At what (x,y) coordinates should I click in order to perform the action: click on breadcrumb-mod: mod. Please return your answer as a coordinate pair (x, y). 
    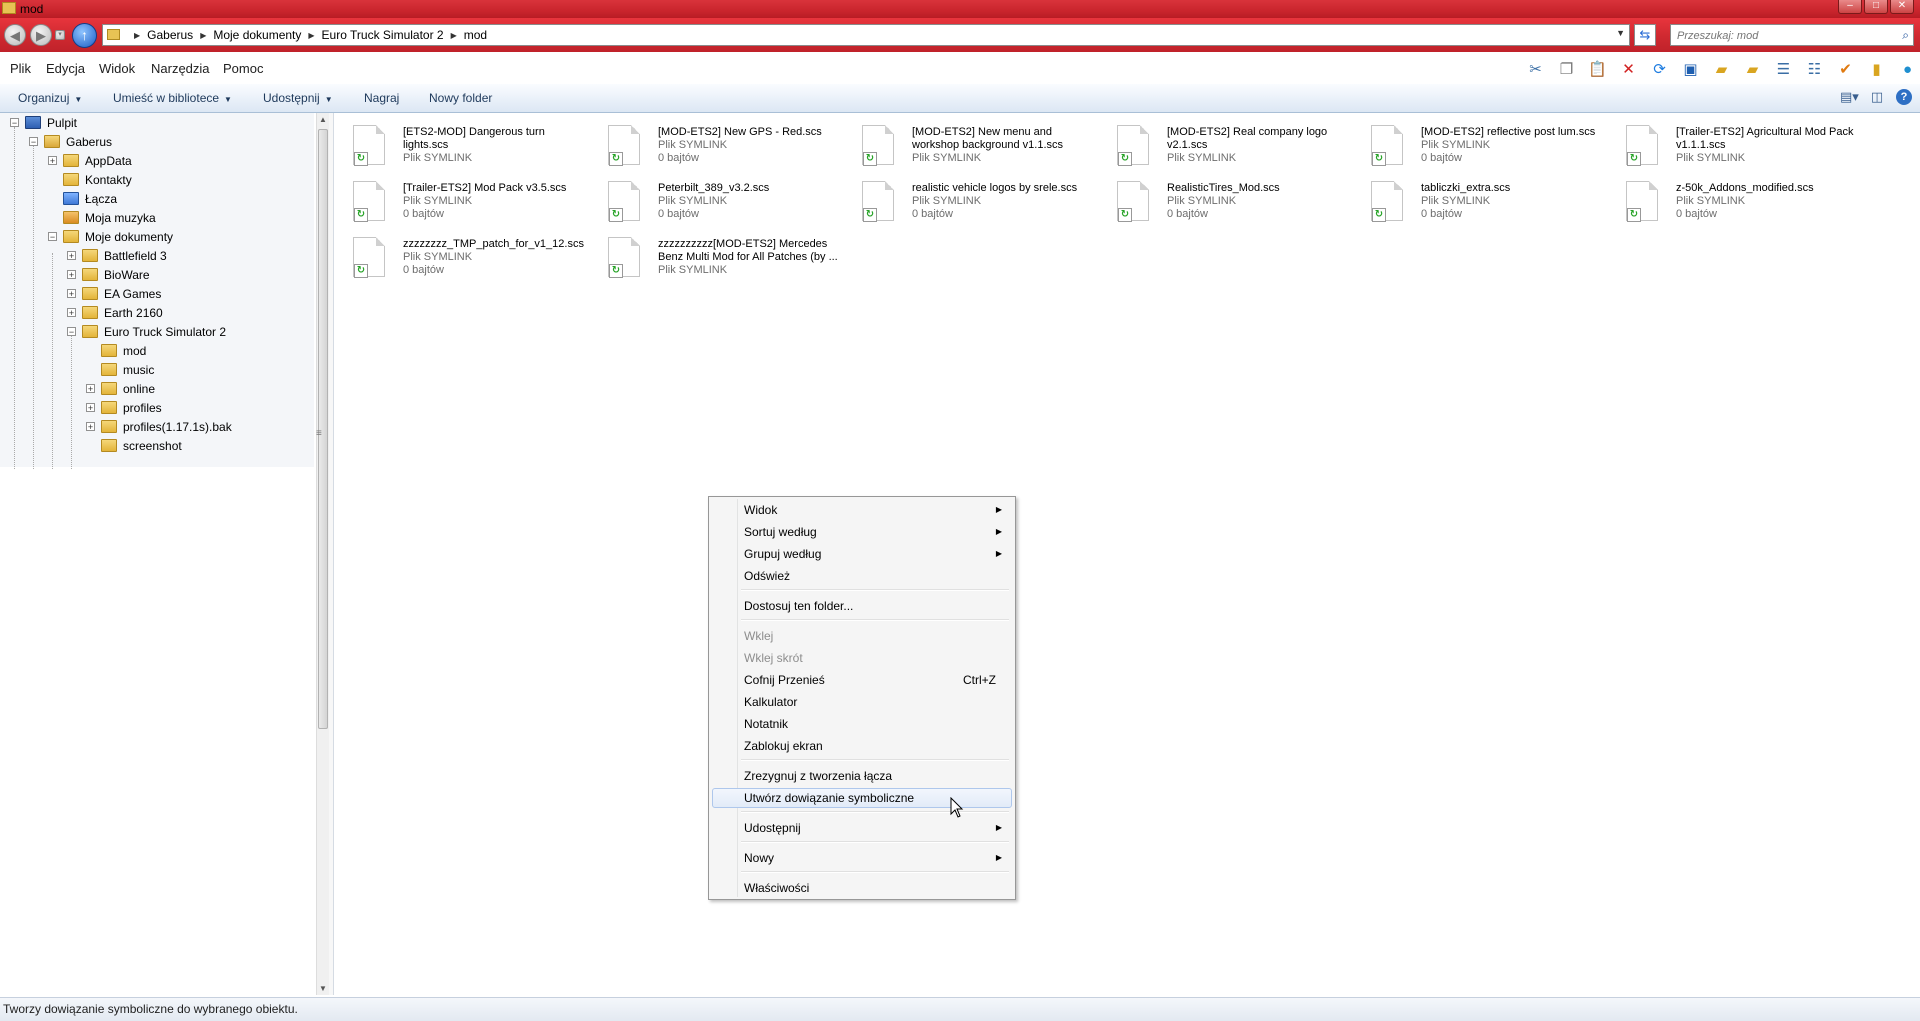
    Looking at the image, I should click on (475, 35).